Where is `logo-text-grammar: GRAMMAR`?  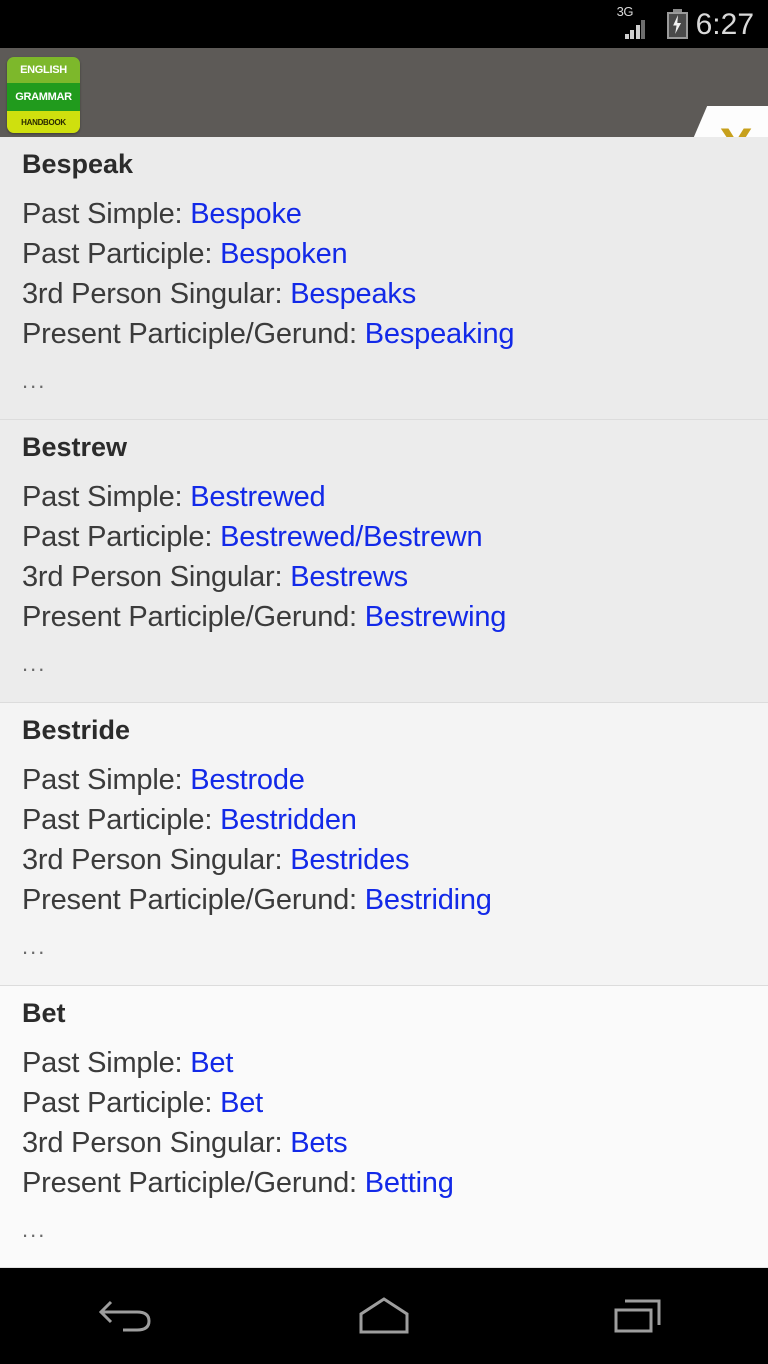 logo-text-grammar: GRAMMAR is located at coordinates (43, 97).